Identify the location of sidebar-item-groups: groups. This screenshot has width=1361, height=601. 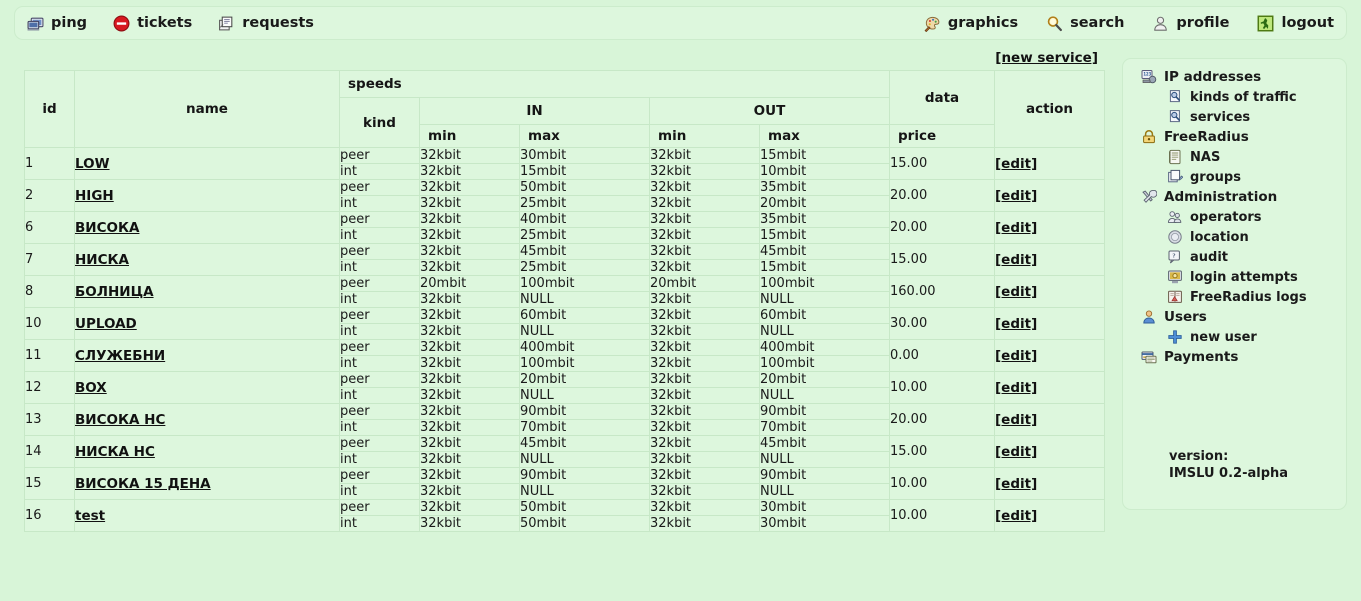
(1234, 177).